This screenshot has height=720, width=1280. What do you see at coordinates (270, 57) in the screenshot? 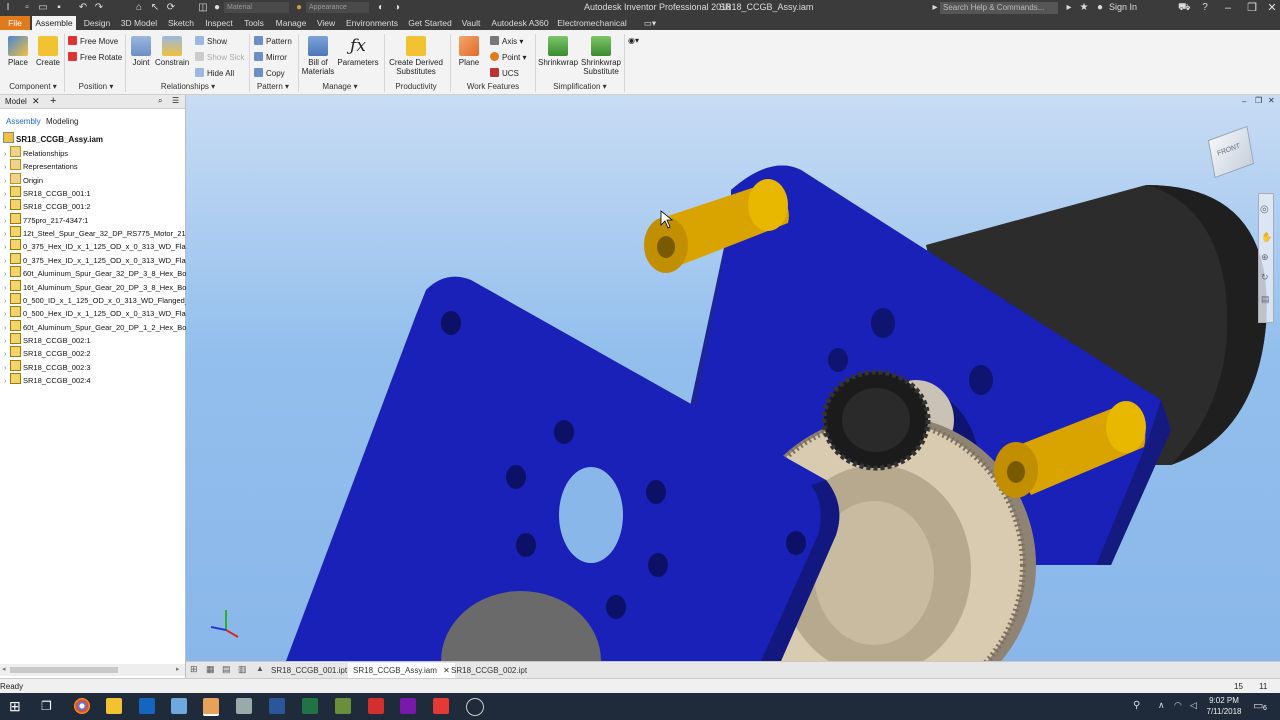
I see `mirror-button: Mirror` at bounding box center [270, 57].